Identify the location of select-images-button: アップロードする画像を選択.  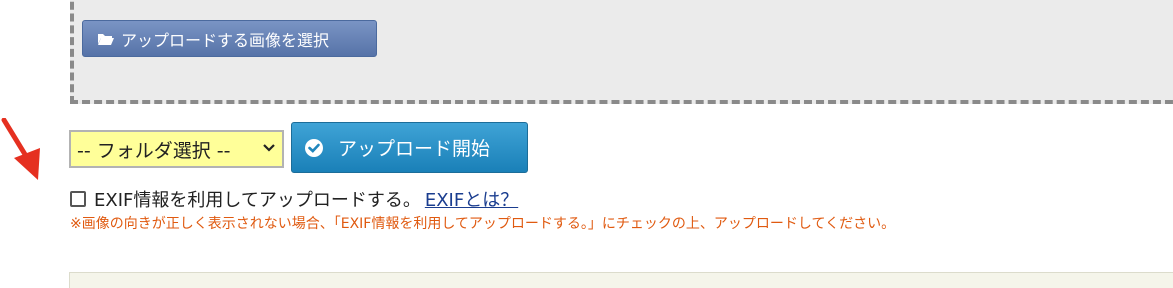
(229, 38).